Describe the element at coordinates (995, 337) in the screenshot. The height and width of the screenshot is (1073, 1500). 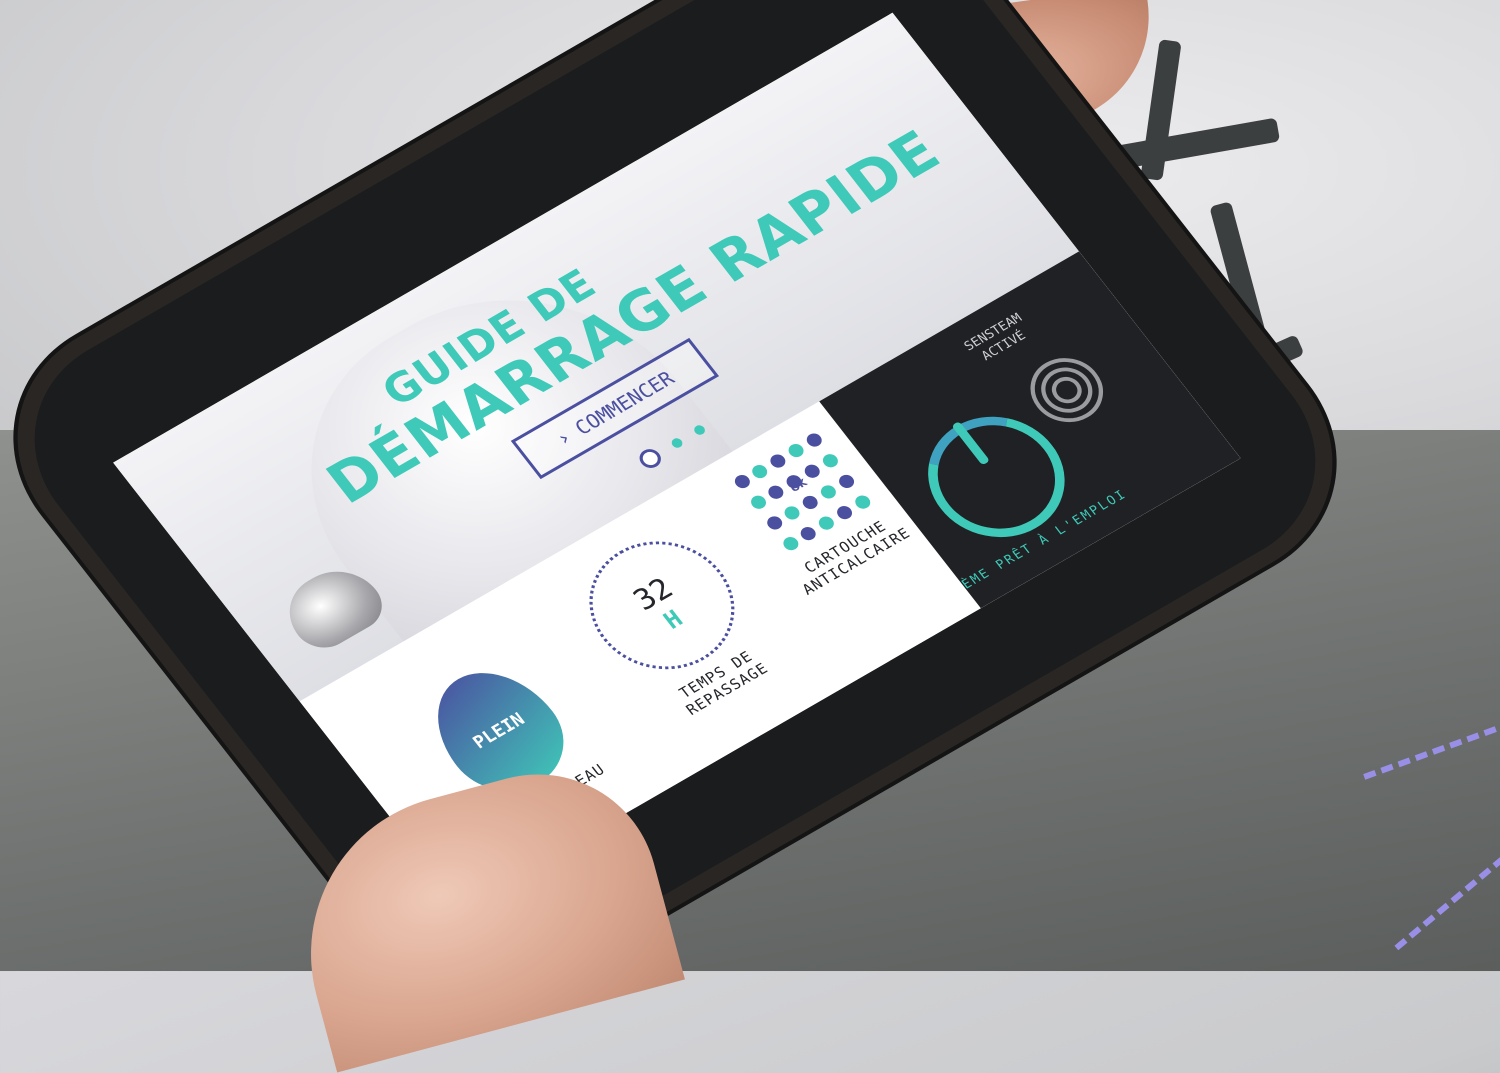
I see `sensteam-label: SENSTEAM ACTIVÉ` at that location.